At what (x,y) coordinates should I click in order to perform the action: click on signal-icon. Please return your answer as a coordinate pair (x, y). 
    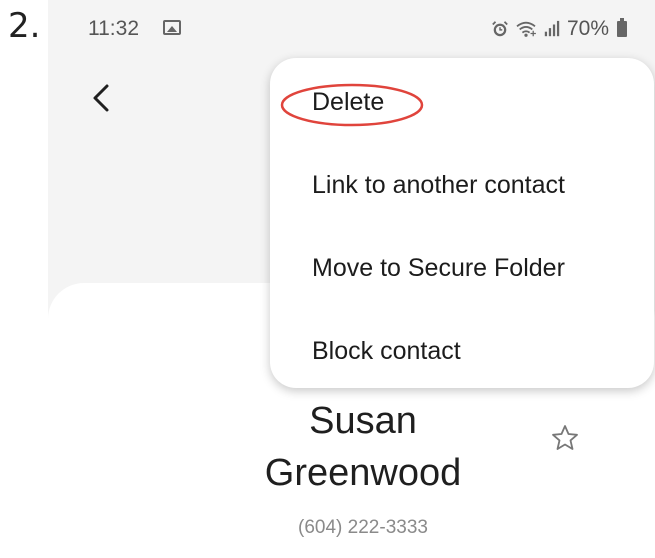
    Looking at the image, I should click on (552, 28).